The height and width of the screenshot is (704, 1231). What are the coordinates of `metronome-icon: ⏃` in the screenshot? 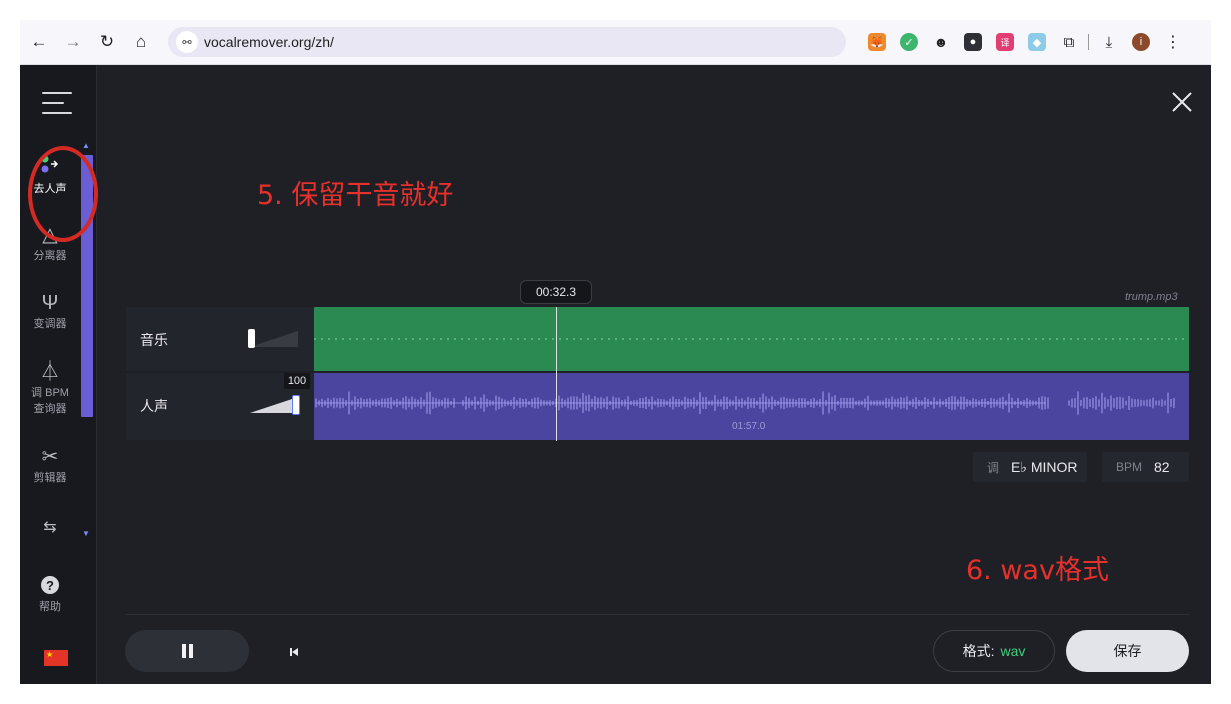 It's located at (50, 372).